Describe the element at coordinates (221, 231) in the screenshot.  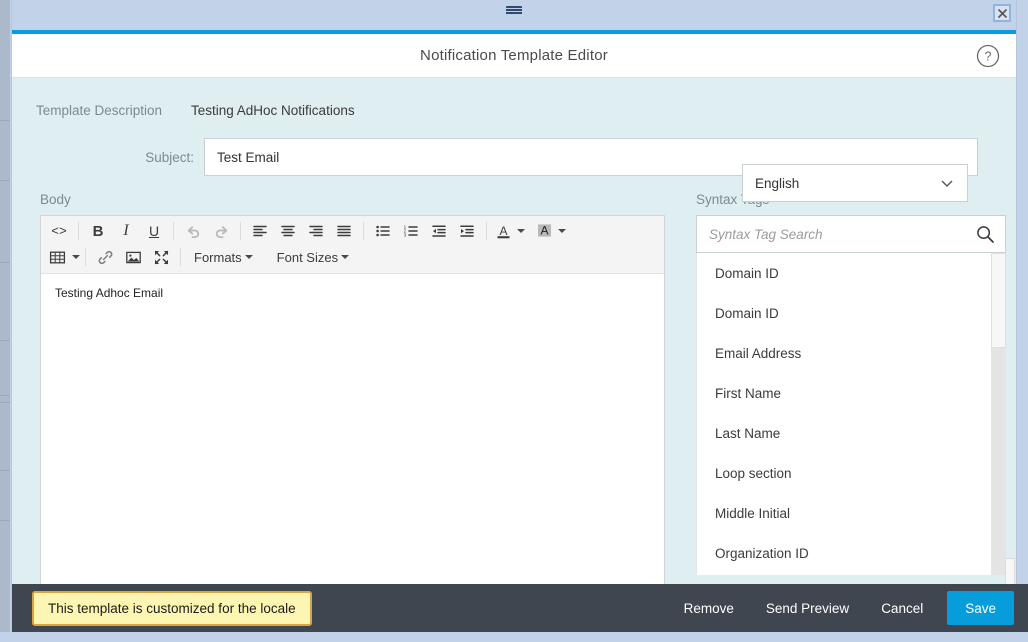
I see `redo-icon` at that location.